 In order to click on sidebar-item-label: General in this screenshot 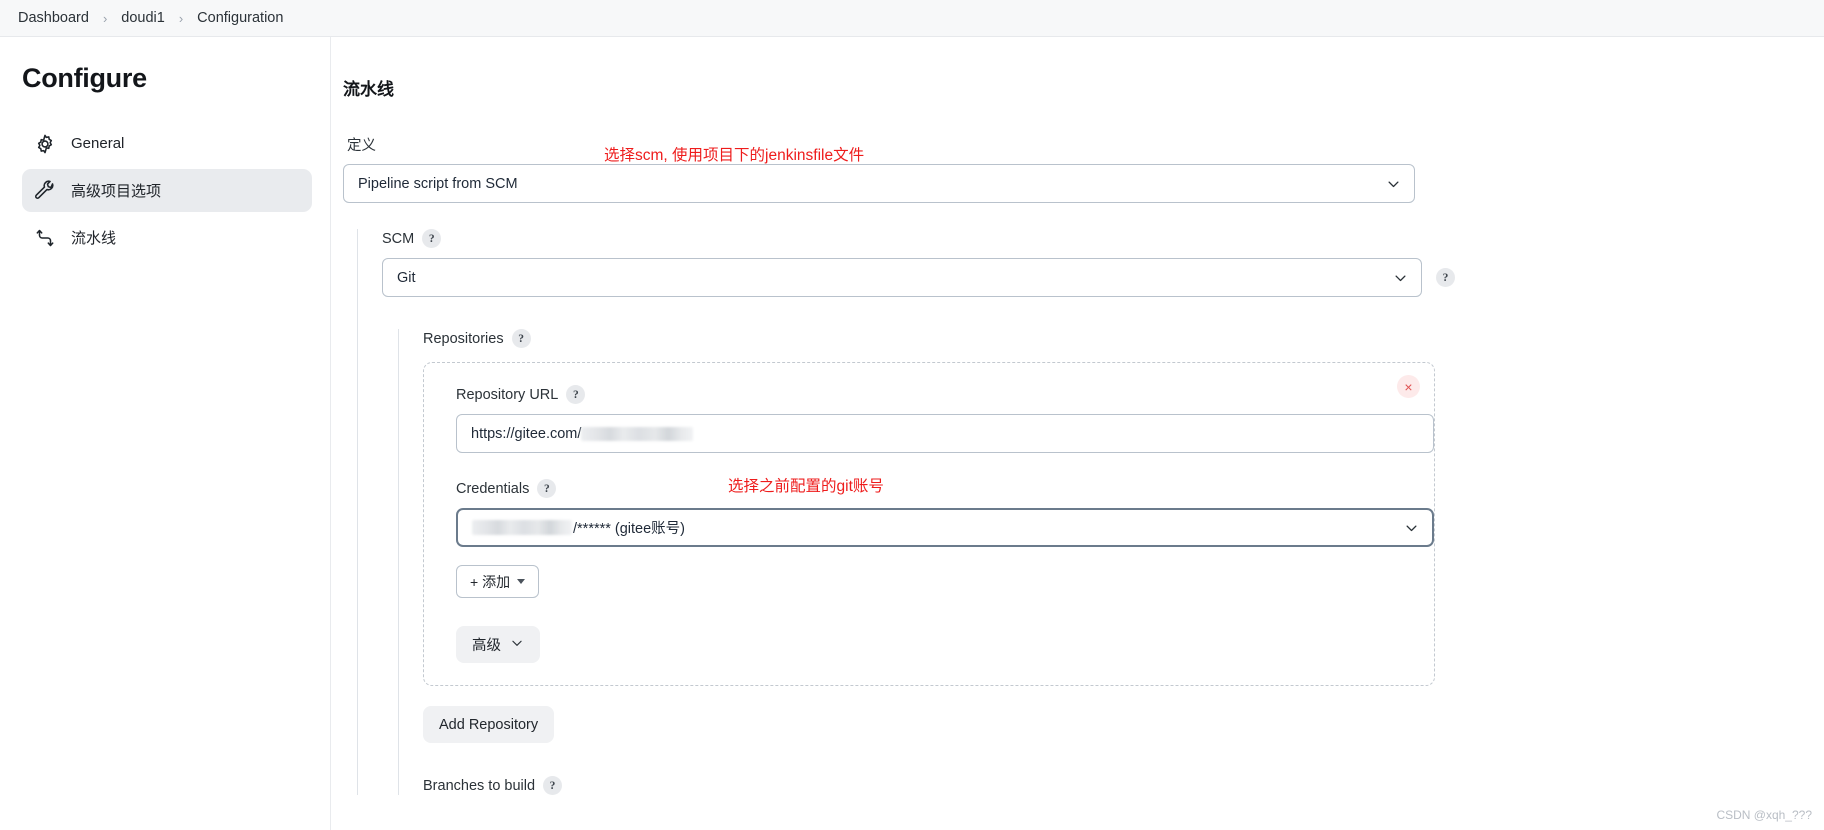, I will do `click(98, 143)`.